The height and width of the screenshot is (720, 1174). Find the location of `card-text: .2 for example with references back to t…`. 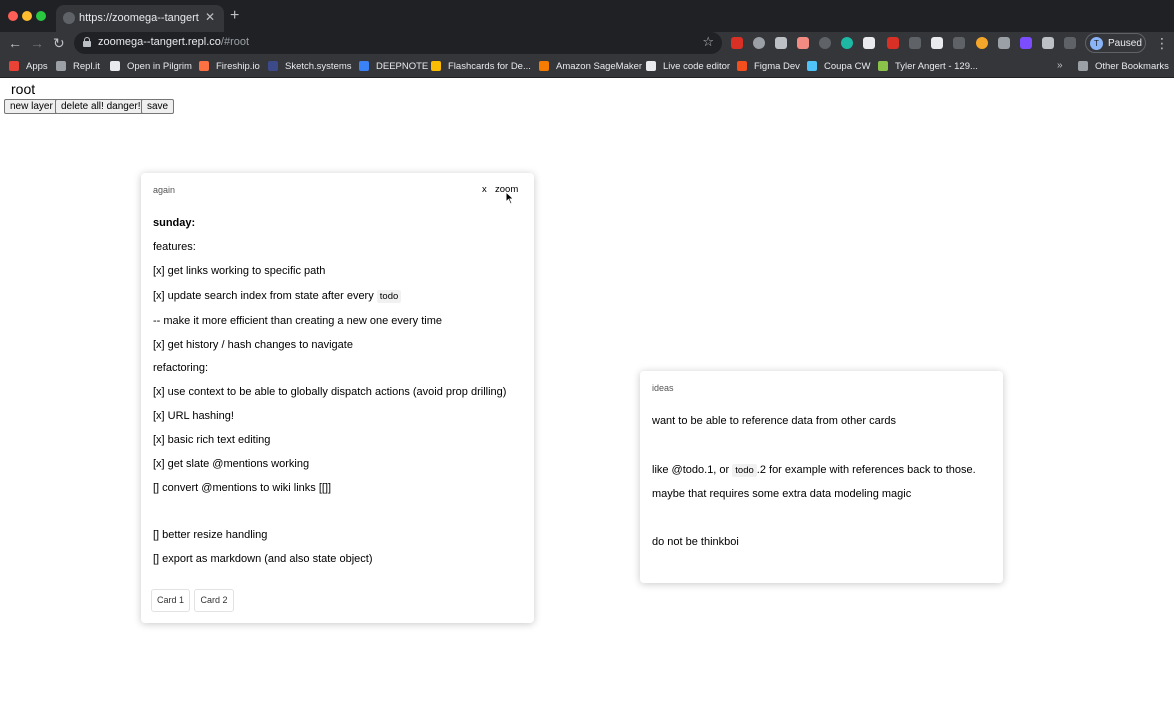

card-text: .2 for example with references back to t… is located at coordinates (866, 470).